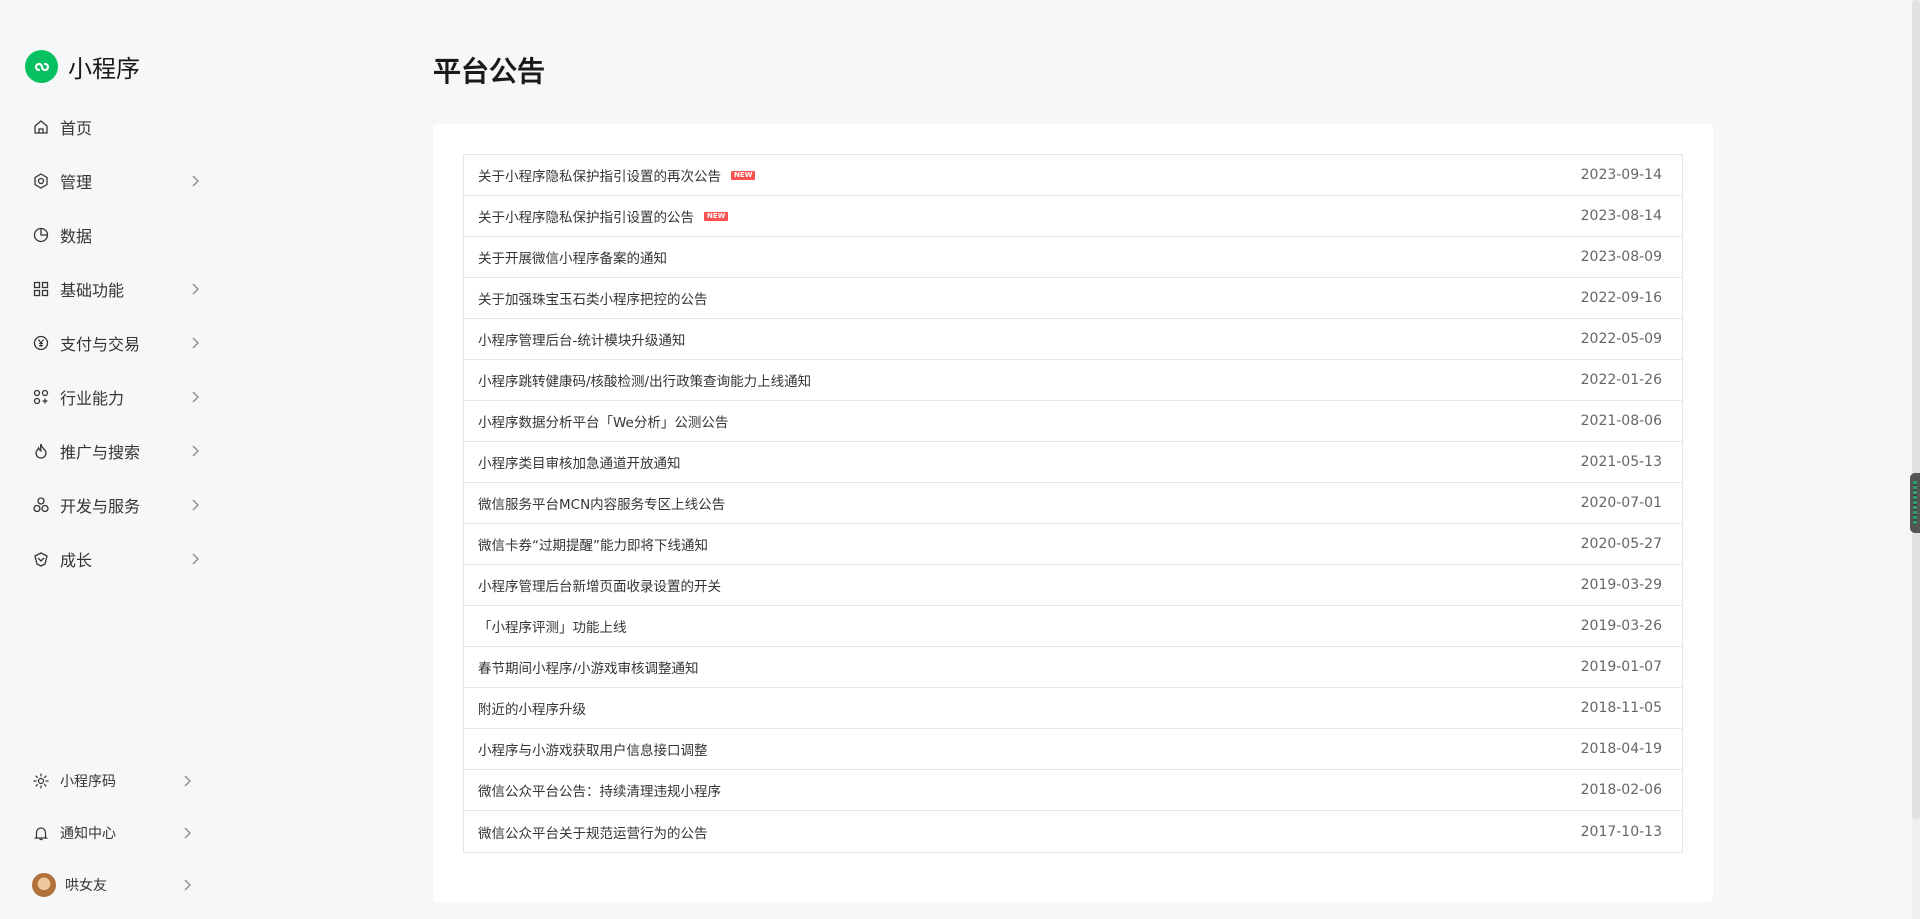 The image size is (1920, 919). I want to click on announcement-title-text: 「小程序评测」功能上线, so click(552, 628).